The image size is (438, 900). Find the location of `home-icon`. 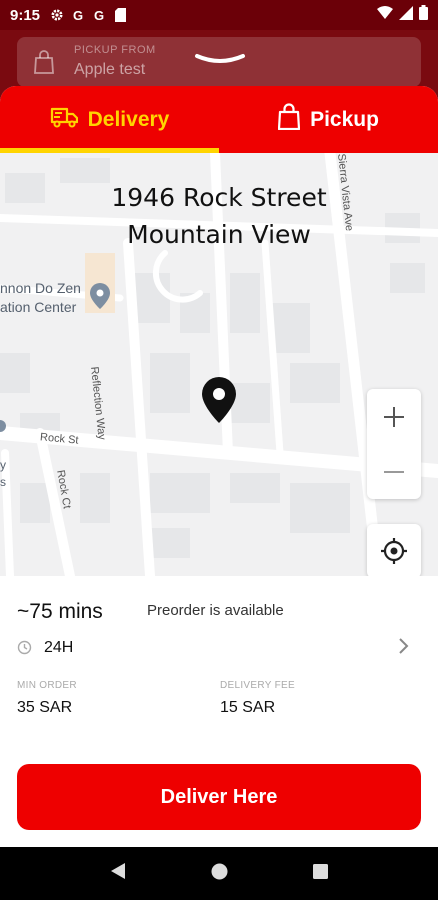

home-icon is located at coordinates (219, 874).